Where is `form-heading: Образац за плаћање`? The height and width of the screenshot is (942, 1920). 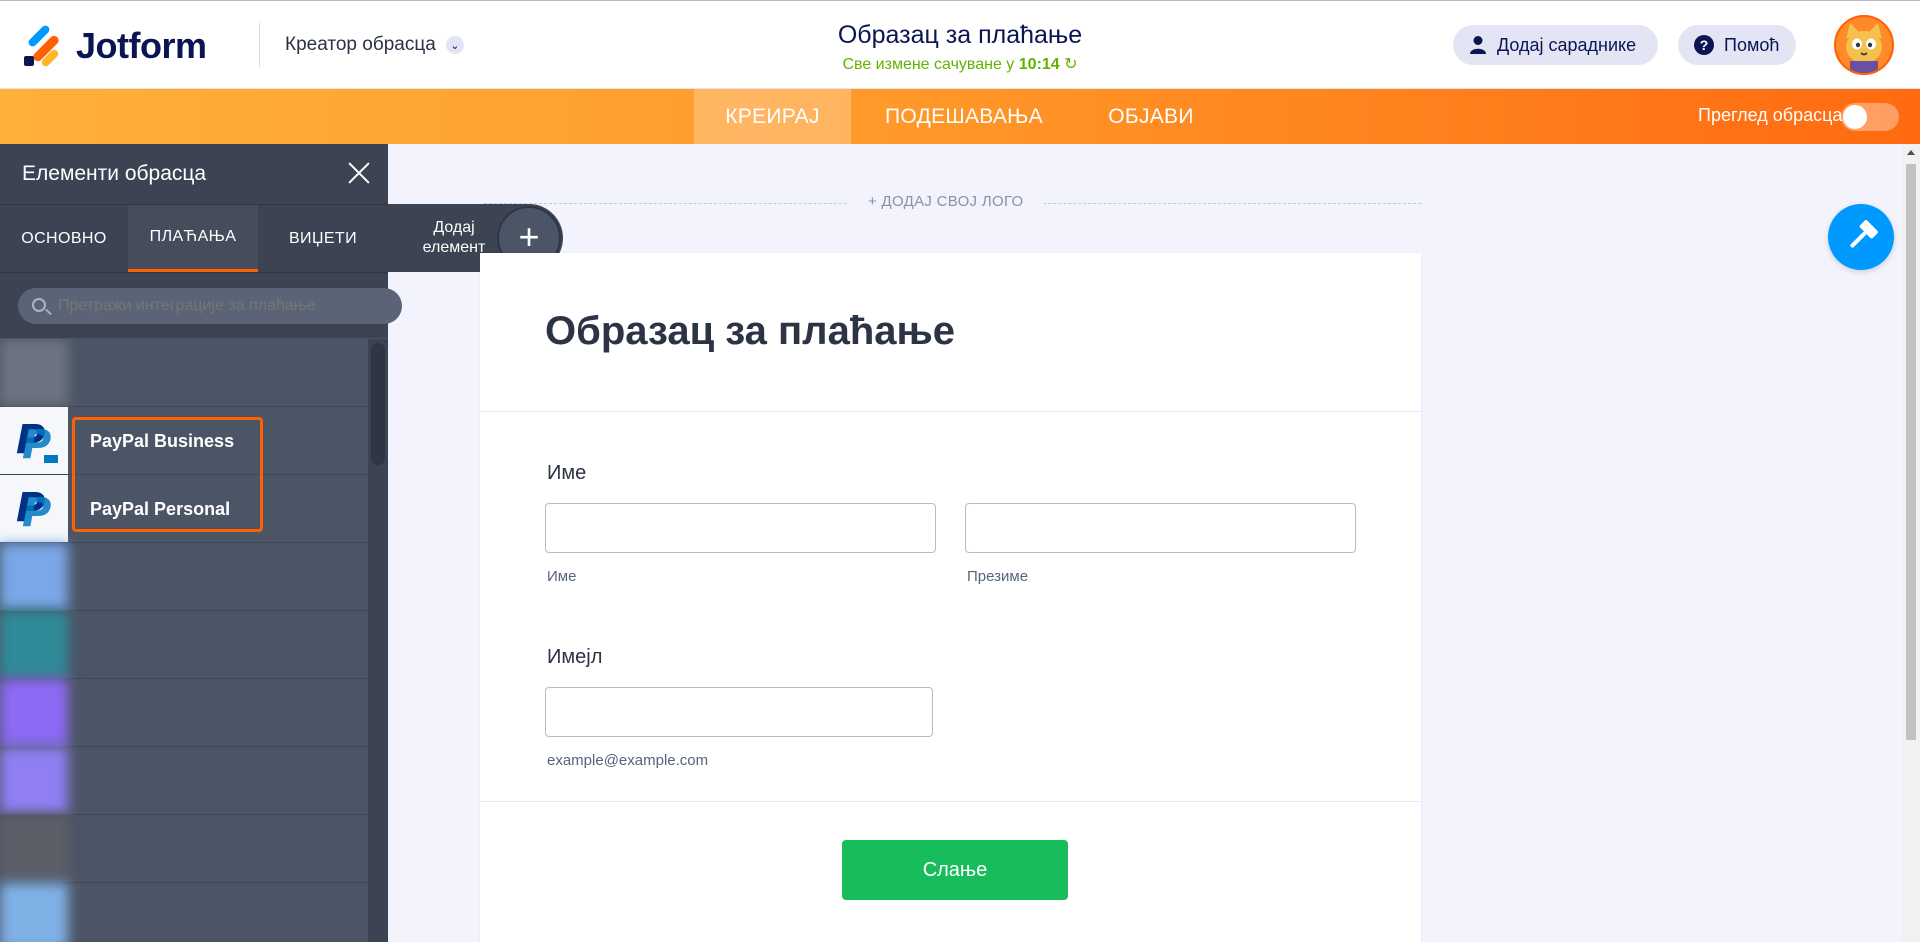 form-heading: Образац за плаћање is located at coordinates (750, 331).